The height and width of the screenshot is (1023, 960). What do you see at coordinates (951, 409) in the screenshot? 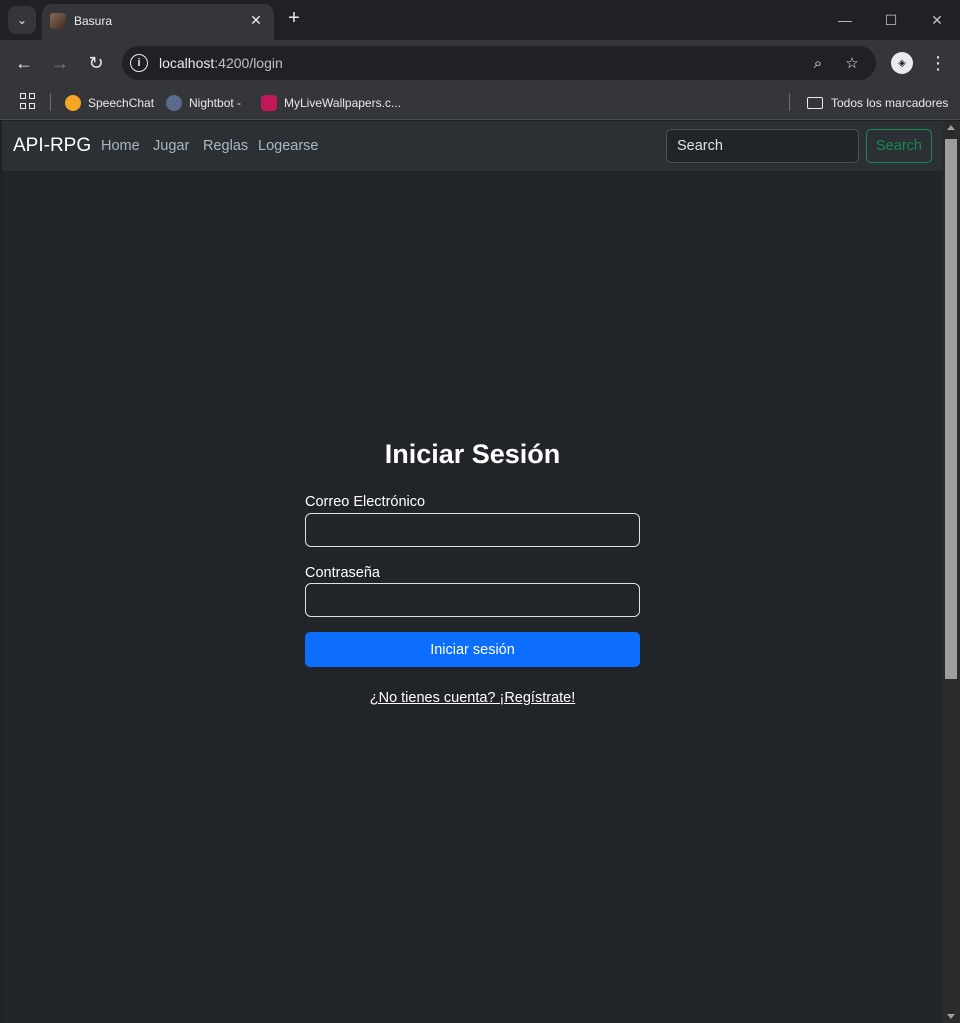
I see `scrollbar-thumb` at bounding box center [951, 409].